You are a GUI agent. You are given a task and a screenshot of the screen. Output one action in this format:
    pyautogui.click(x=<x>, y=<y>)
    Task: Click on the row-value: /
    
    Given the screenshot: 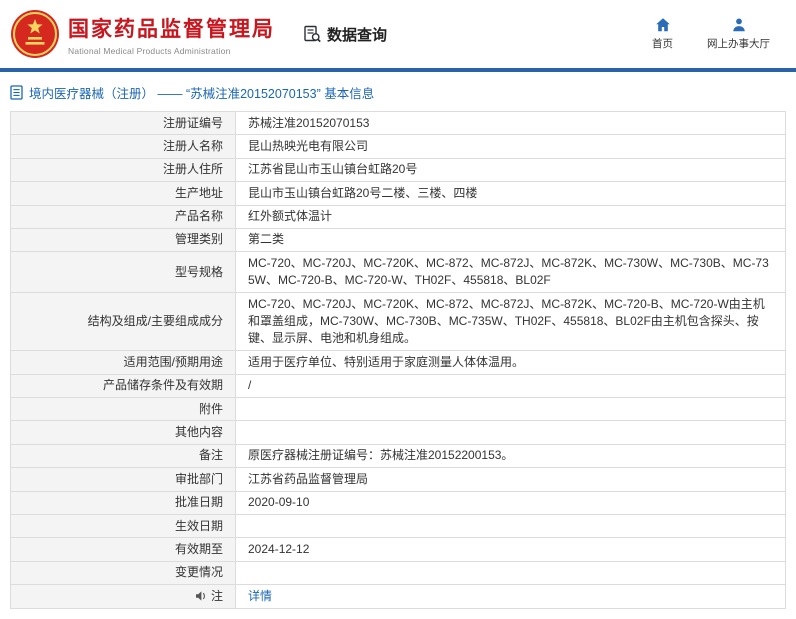 What is the action you would take?
    pyautogui.click(x=510, y=386)
    